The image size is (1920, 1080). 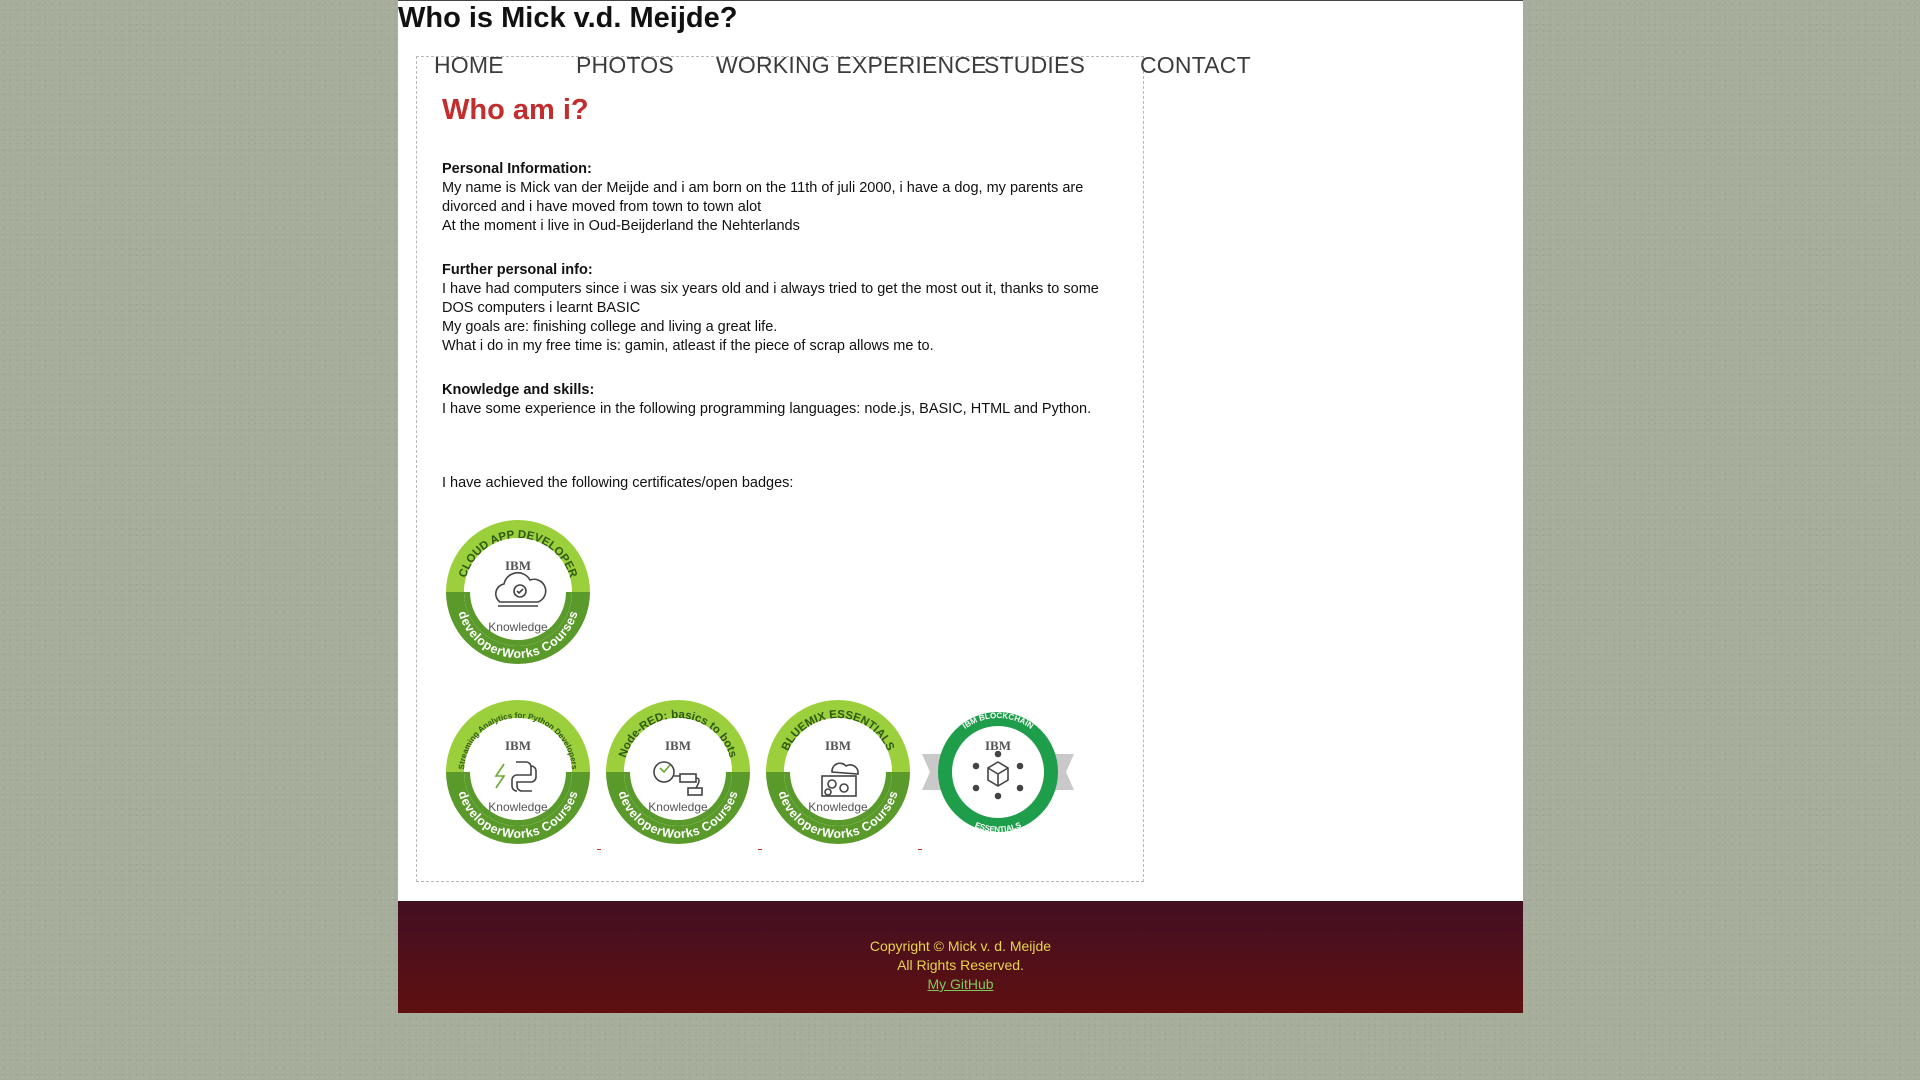 I want to click on section-title: Personal Information:, so click(x=517, y=169).